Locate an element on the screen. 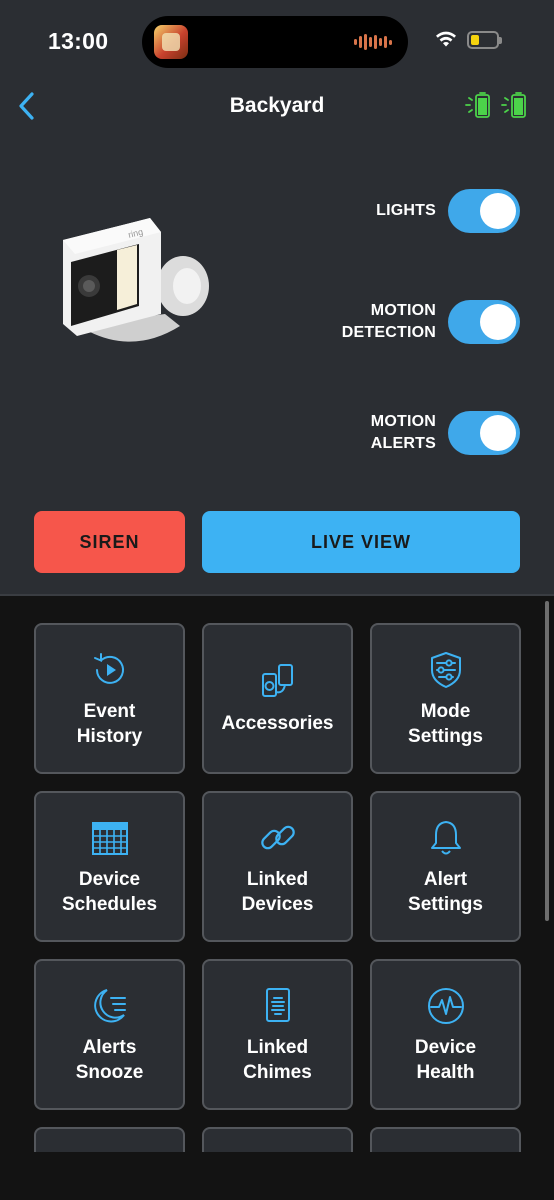 The image size is (554, 1200). tile-linked-chimes: Linked Chimes is located at coordinates (277, 1034).